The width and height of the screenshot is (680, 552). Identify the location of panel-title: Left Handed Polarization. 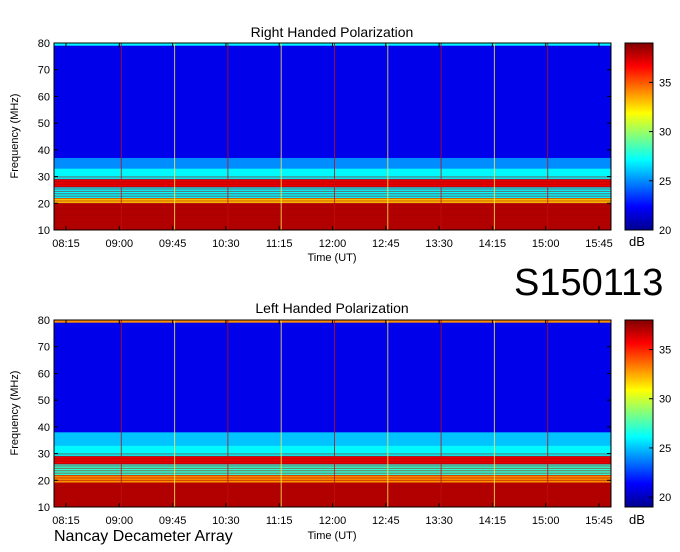
(331, 308).